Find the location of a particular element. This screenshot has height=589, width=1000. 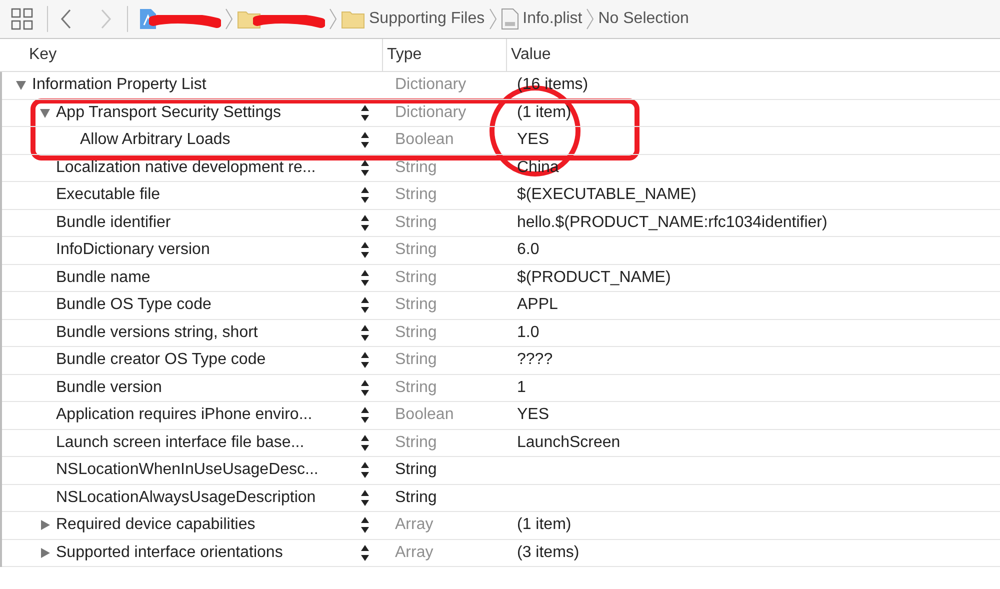

key-cell-text: Required device capabilities is located at coordinates (156, 525).